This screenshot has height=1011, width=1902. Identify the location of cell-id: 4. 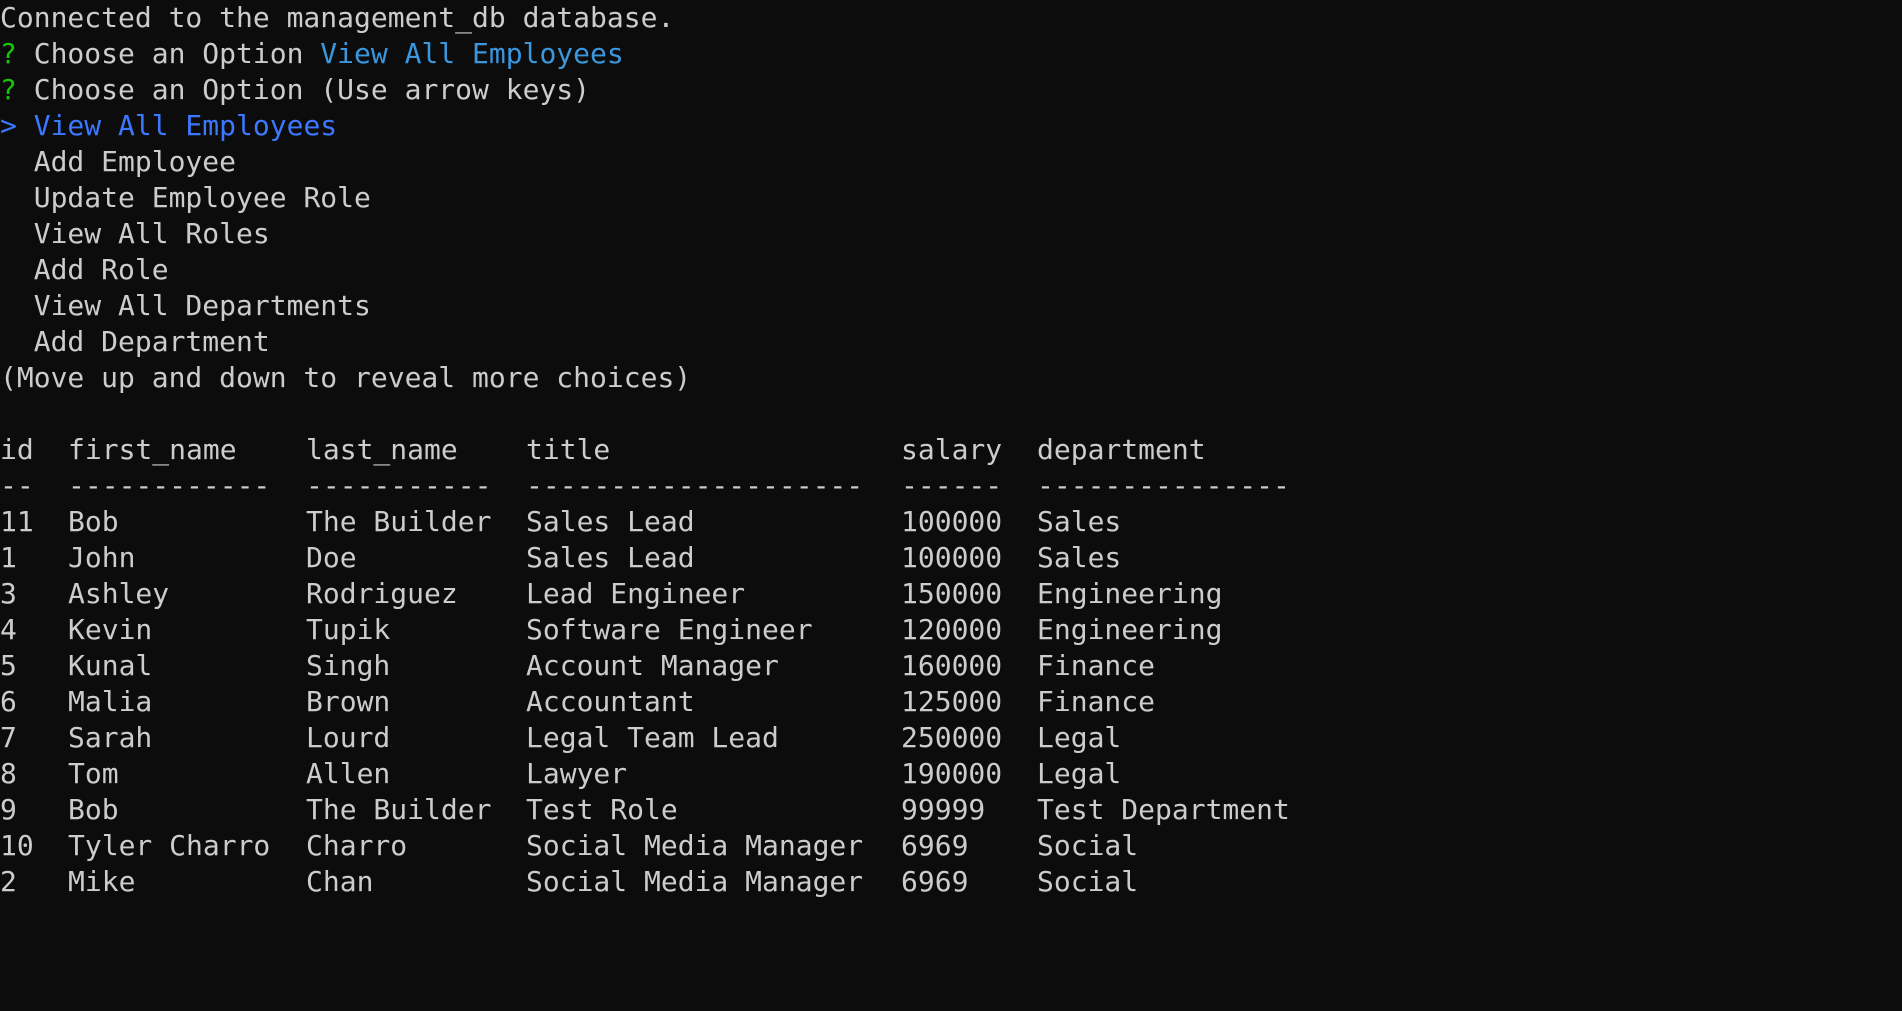
(8, 629).